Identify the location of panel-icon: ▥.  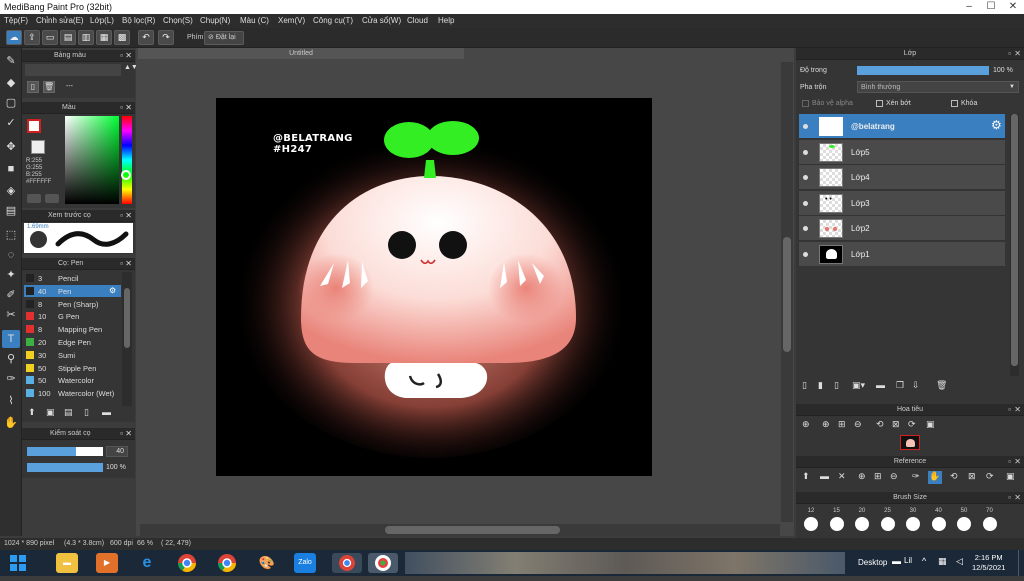
(86, 37).